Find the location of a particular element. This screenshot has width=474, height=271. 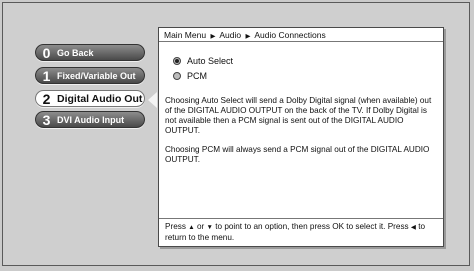

option-pcm: PCM is located at coordinates (190, 76).